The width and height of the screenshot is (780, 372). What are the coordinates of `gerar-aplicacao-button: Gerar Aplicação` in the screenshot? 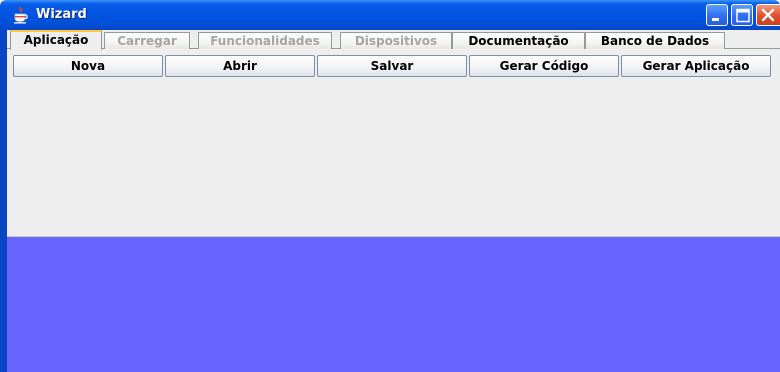 It's located at (696, 66).